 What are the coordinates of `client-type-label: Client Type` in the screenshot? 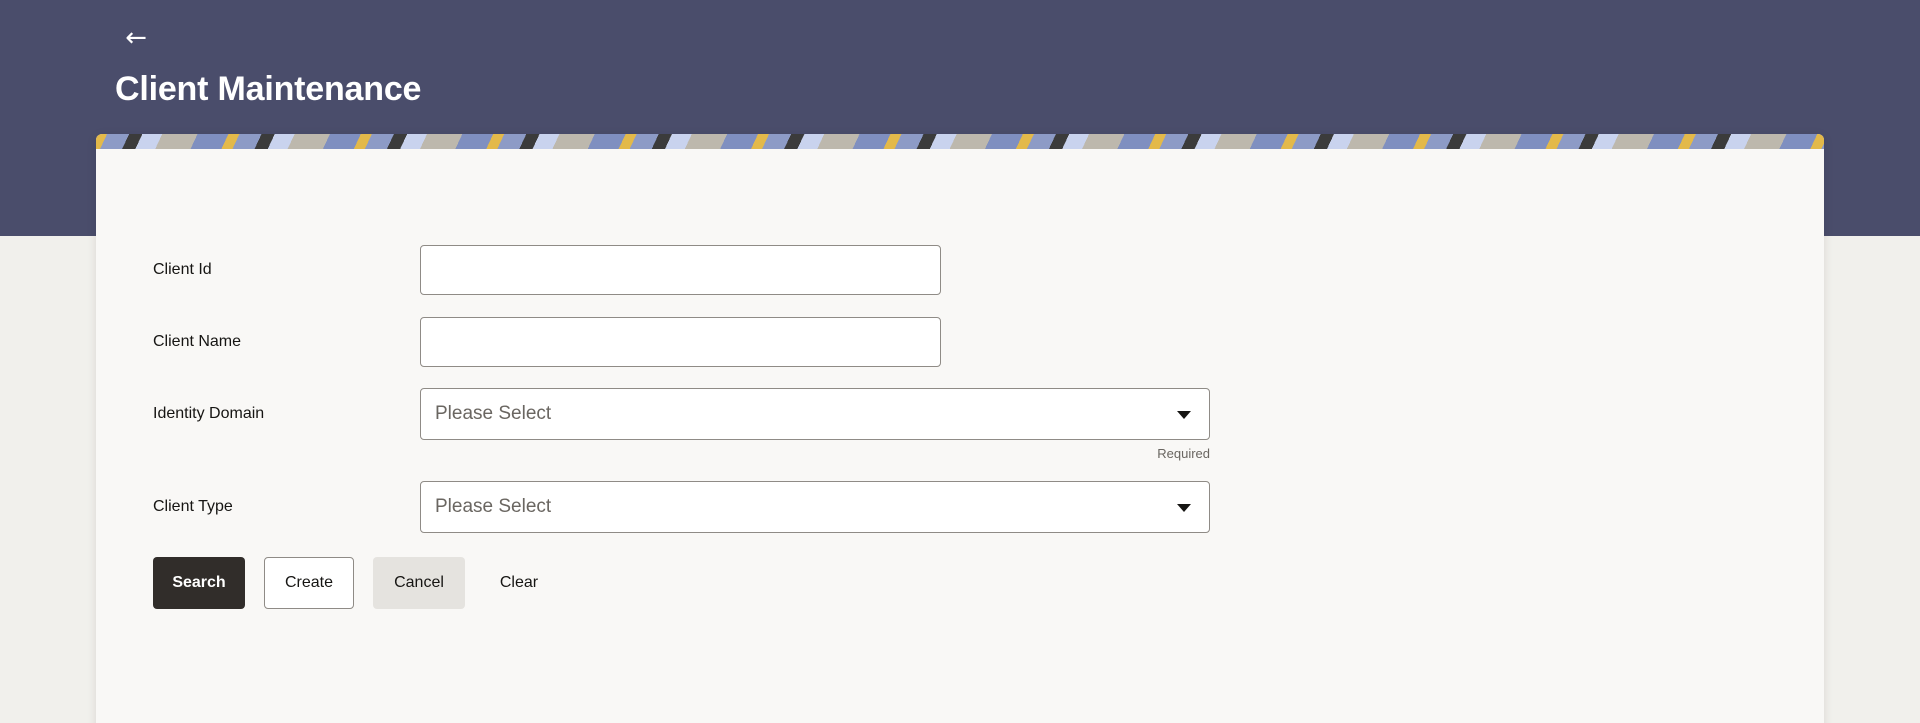 It's located at (193, 506).